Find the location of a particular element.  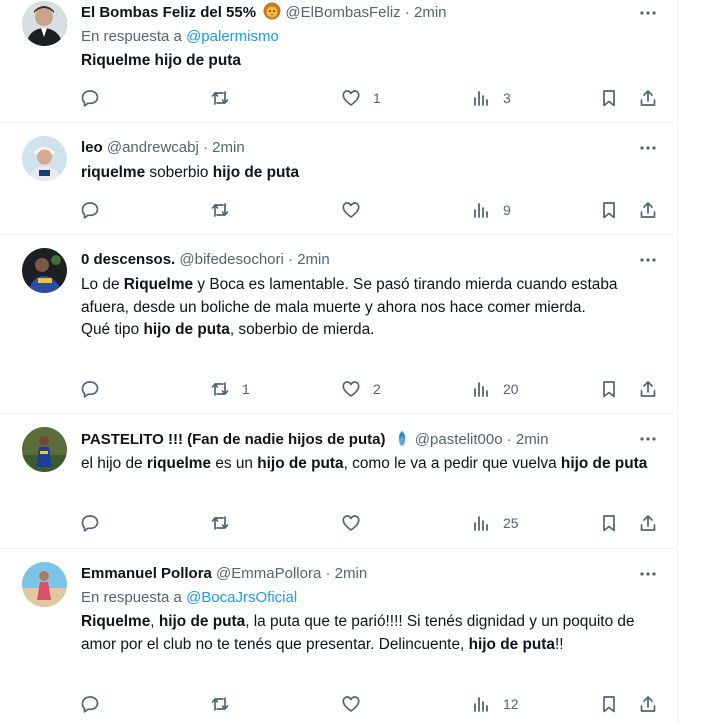

handle: @pastelit00o is located at coordinates (459, 439).